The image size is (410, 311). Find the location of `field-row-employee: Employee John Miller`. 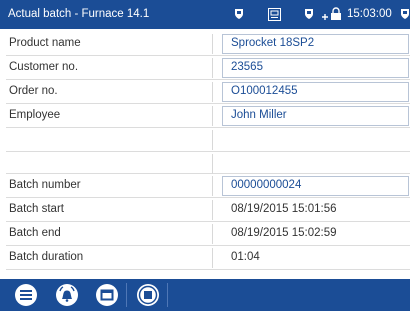

field-row-employee: Employee John Miller is located at coordinates (208, 116).